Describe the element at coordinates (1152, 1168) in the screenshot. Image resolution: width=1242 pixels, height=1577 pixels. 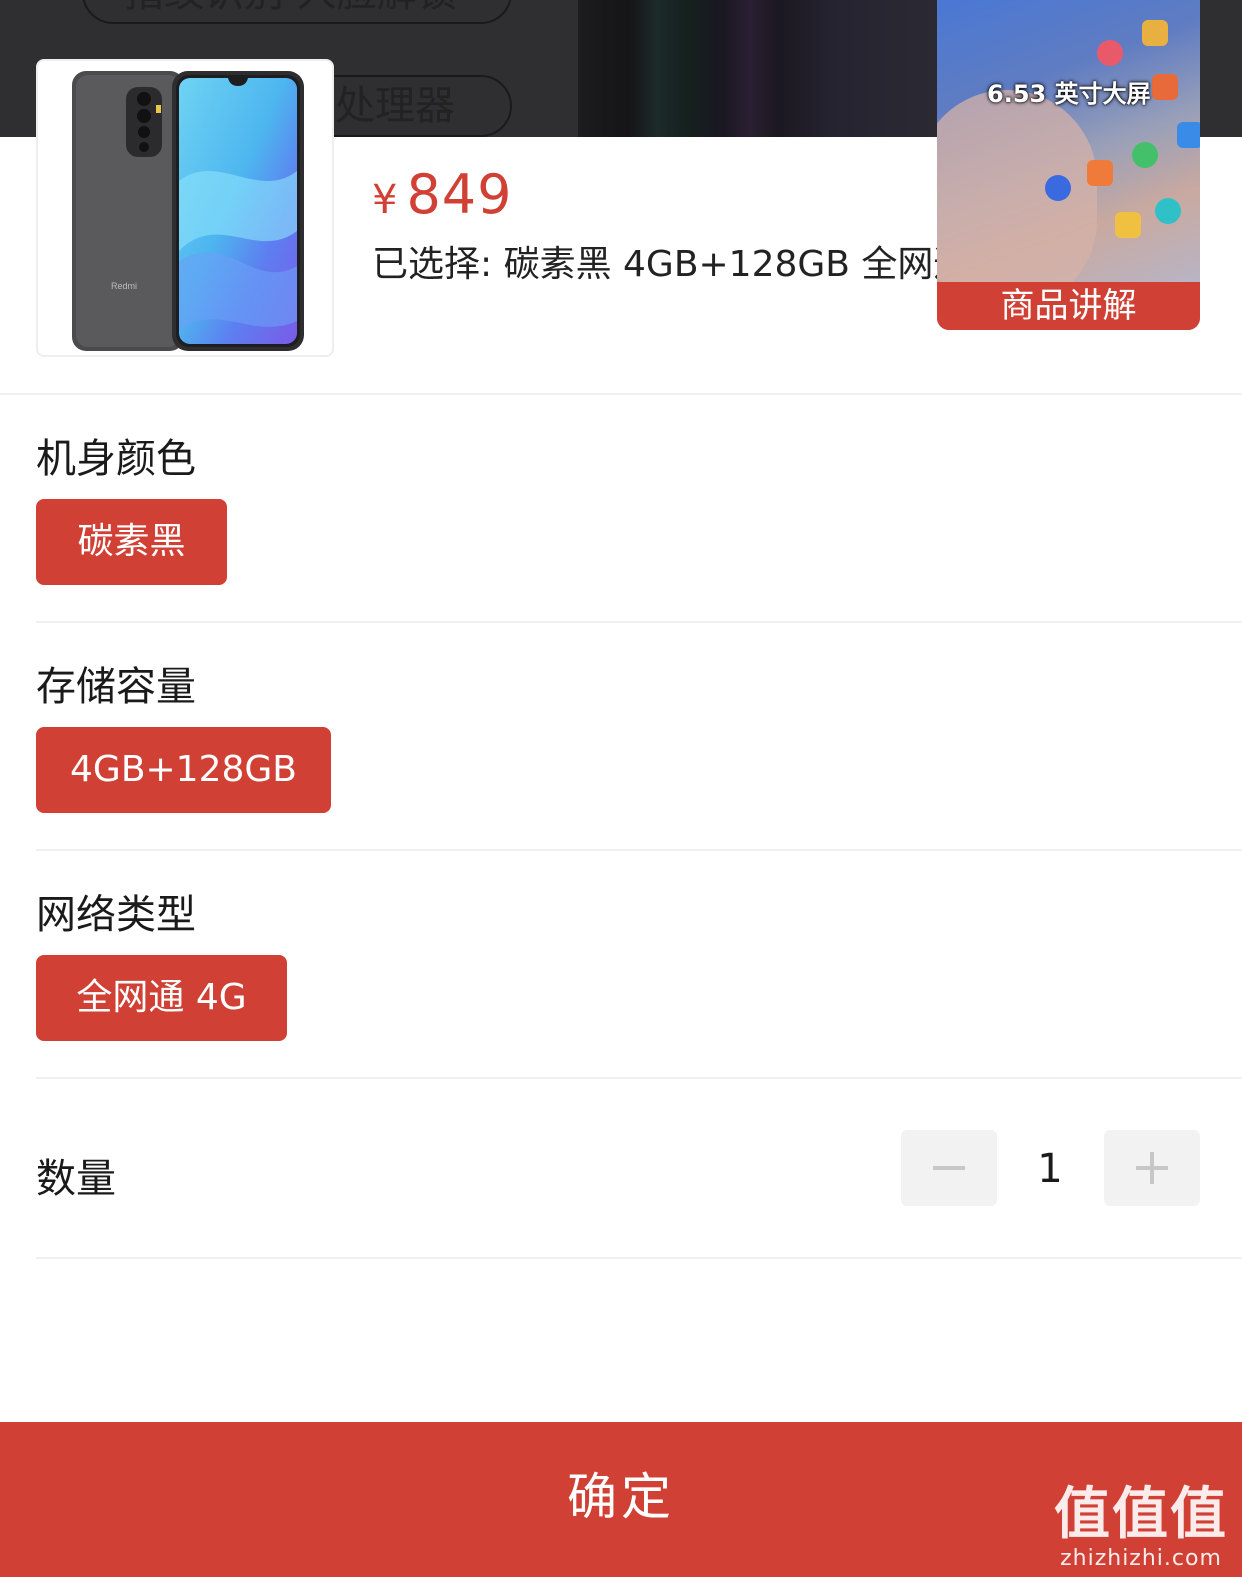
I see `increment-button` at that location.